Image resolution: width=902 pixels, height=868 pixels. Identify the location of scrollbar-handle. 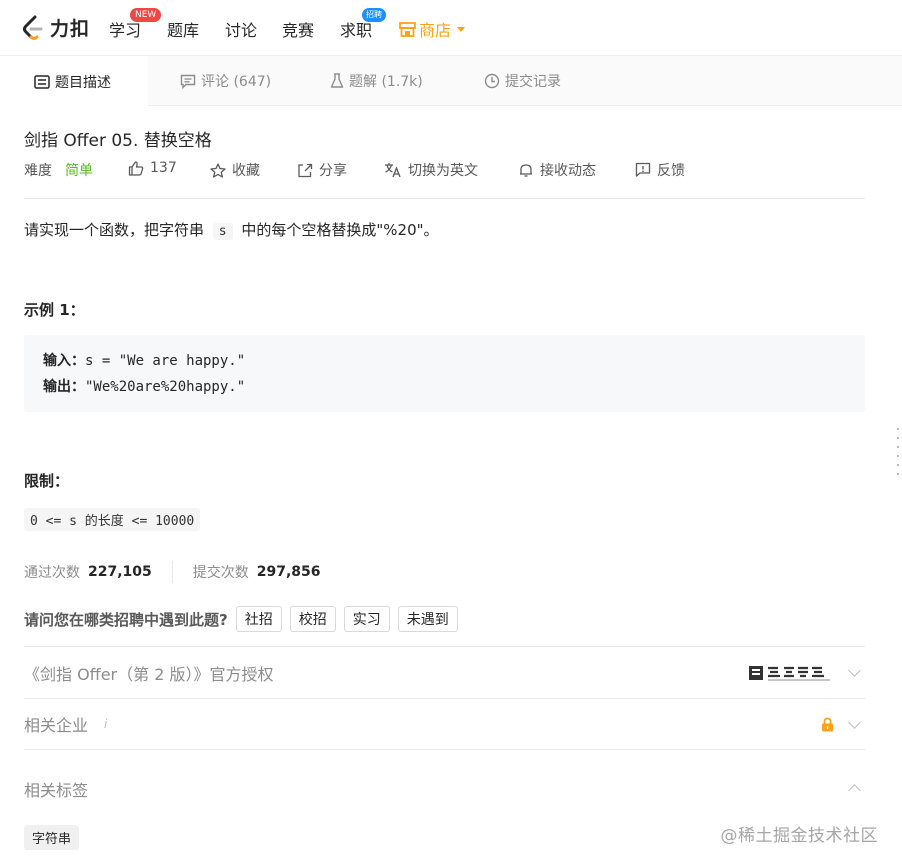
(898, 456).